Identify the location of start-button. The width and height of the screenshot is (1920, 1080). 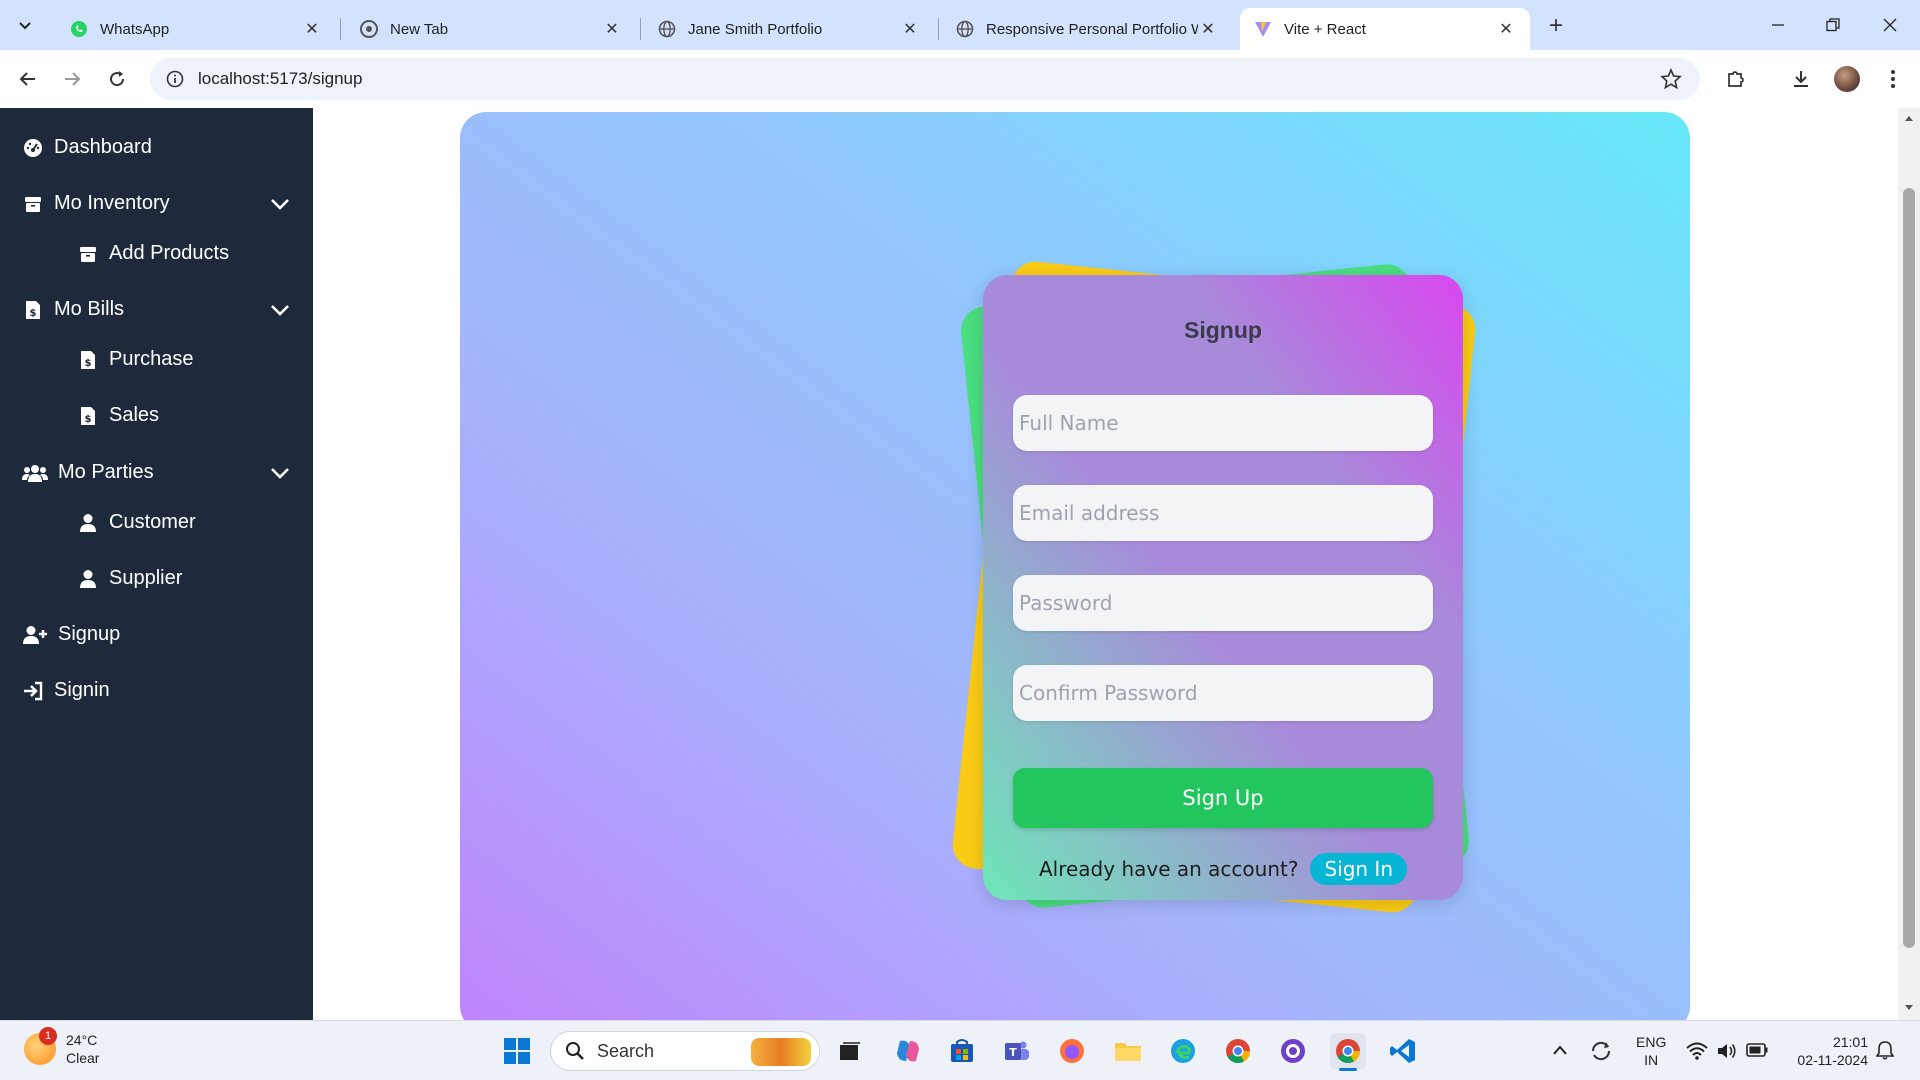
(517, 1051).